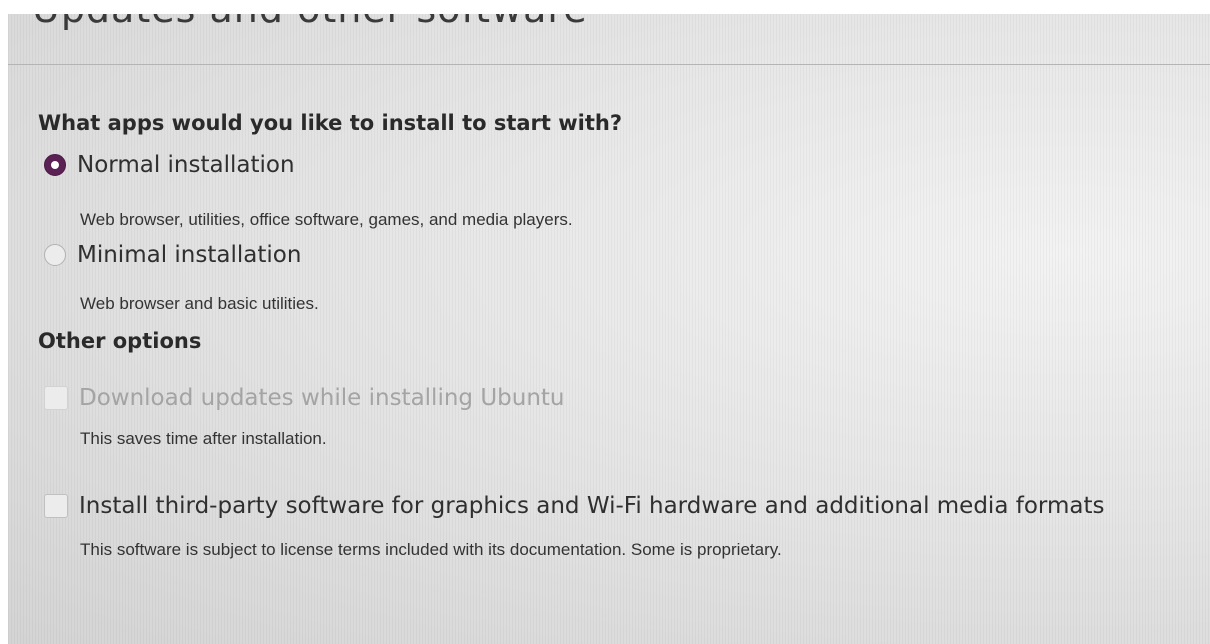 The width and height of the screenshot is (1210, 644). What do you see at coordinates (203, 438) in the screenshot?
I see `download-updates-description: This saves time after installation.` at bounding box center [203, 438].